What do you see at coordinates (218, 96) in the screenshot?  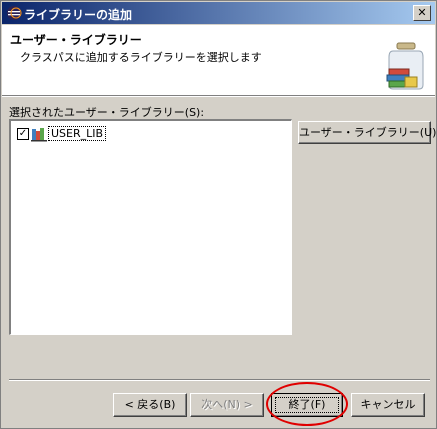 I see `header-divider` at bounding box center [218, 96].